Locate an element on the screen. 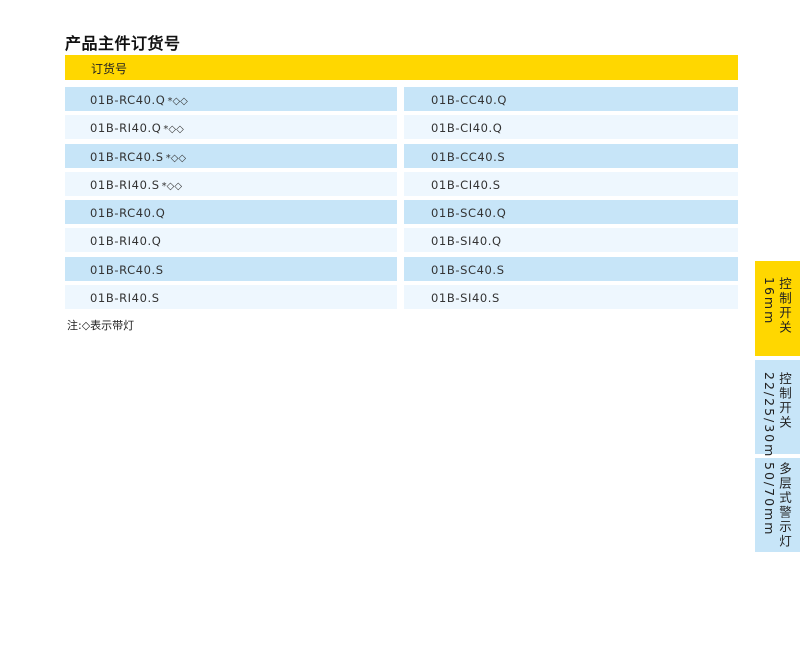 This screenshot has height=663, width=800. order-number-cell: 01B-SC40.Q is located at coordinates (571, 212).